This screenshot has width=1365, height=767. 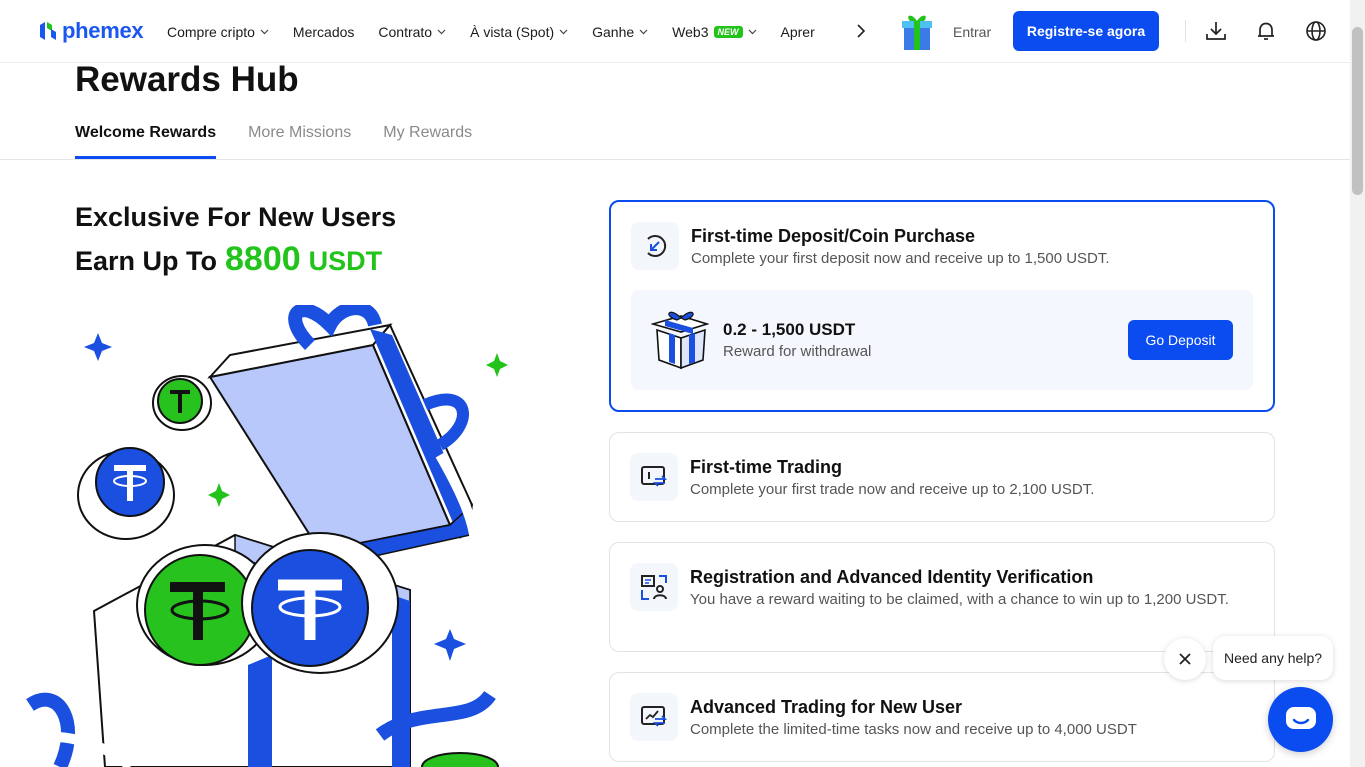 What do you see at coordinates (728, 31) in the screenshot?
I see `new-badge: NEW` at bounding box center [728, 31].